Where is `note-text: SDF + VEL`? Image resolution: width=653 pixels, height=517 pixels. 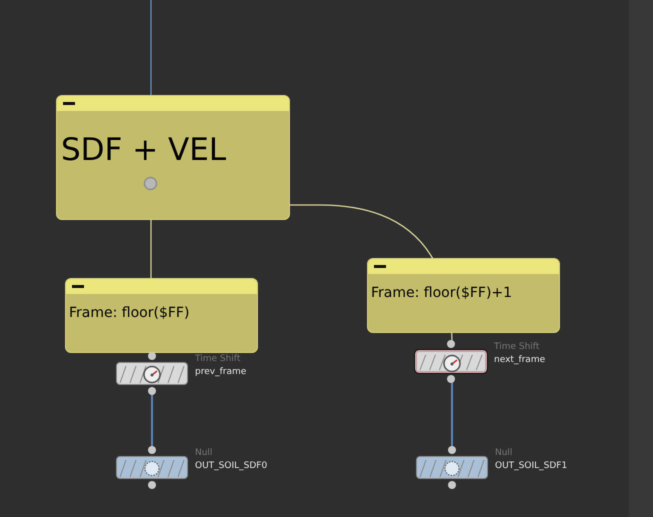 note-text: SDF + VEL is located at coordinates (143, 150).